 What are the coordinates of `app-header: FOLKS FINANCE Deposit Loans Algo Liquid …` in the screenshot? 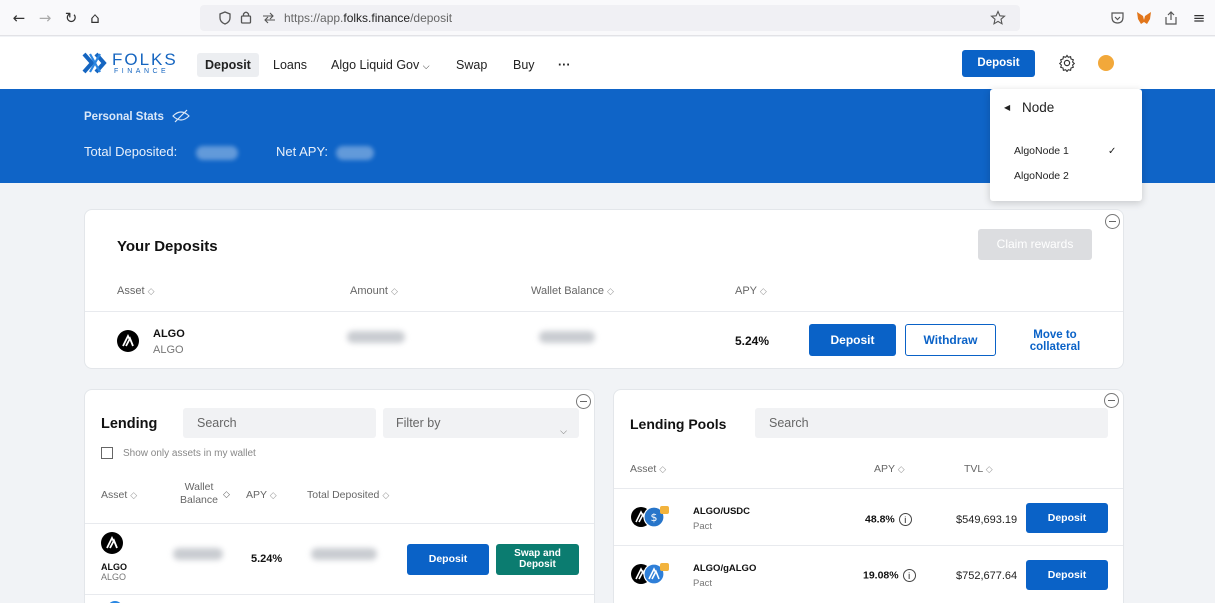 It's located at (607, 63).